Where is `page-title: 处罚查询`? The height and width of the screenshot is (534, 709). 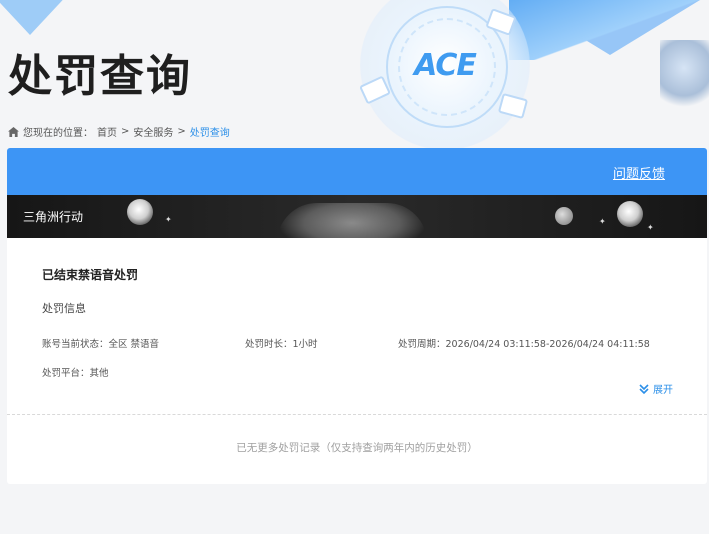
page-title: 处罚查询 is located at coordinates (100, 76).